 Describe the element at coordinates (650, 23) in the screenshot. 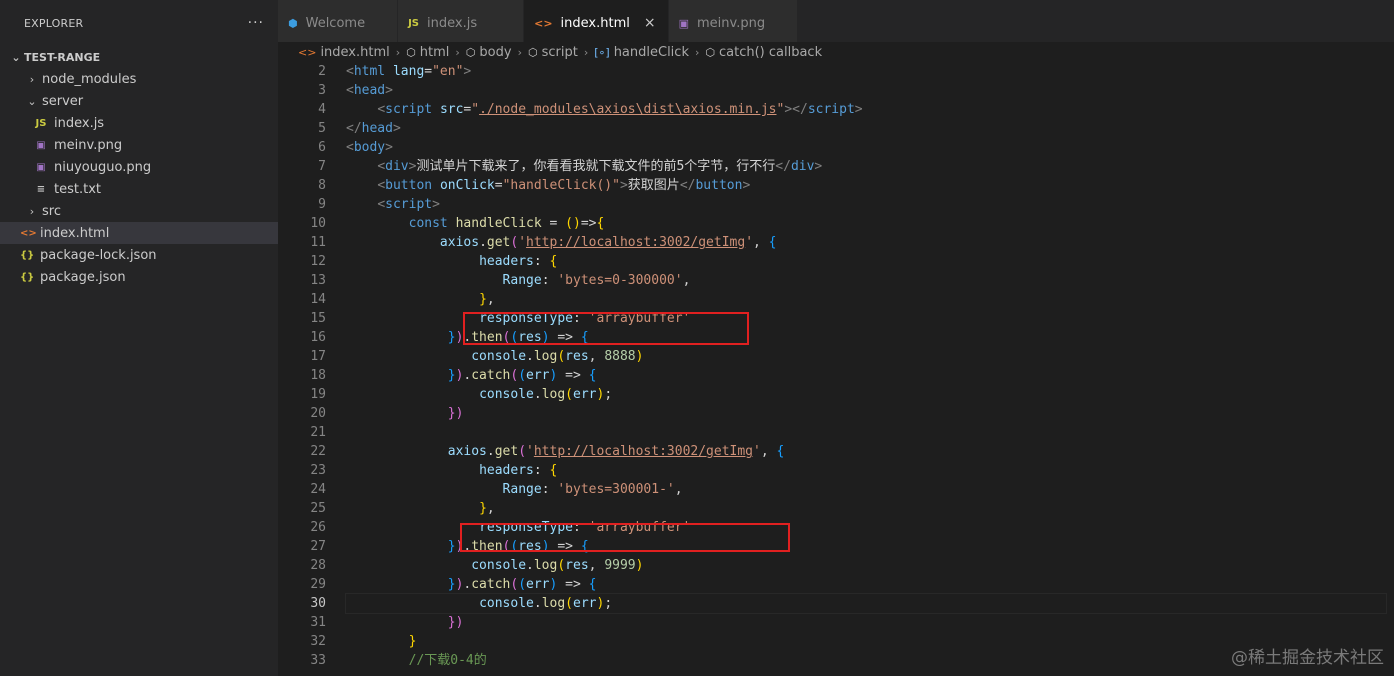

I see `close-icon: ×` at that location.